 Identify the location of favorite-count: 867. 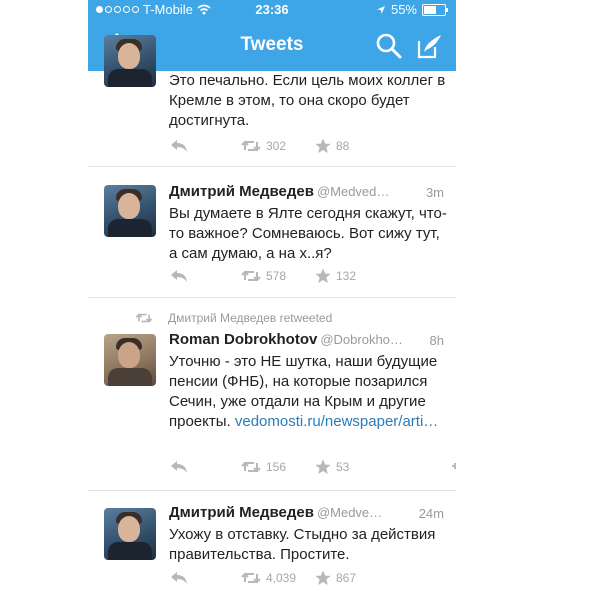
(346, 578).